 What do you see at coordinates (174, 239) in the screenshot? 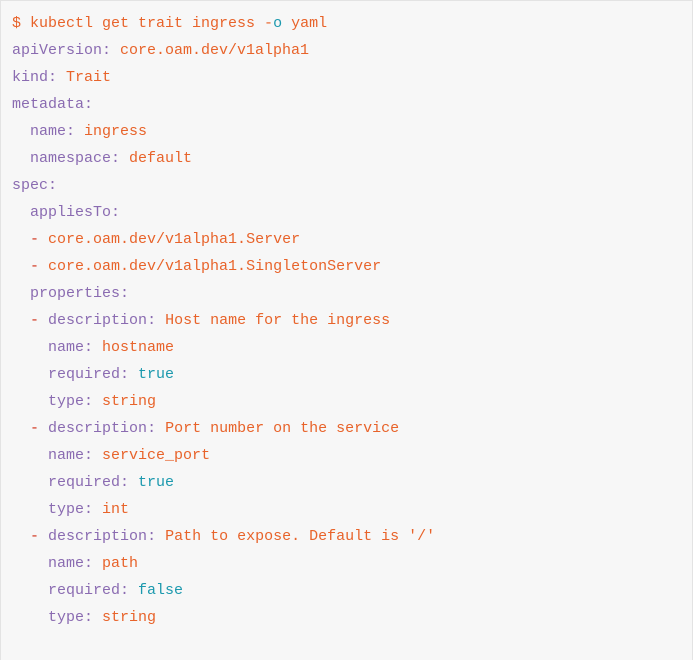
I see `token-val: core.oam.dev/v1alpha1.Server` at bounding box center [174, 239].